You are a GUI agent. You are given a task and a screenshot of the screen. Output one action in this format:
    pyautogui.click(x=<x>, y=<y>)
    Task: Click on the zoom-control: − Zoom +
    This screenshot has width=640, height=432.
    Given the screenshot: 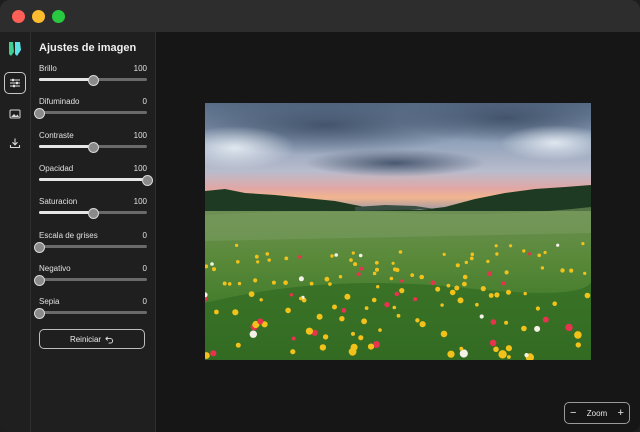 What is the action you would take?
    pyautogui.click(x=597, y=413)
    